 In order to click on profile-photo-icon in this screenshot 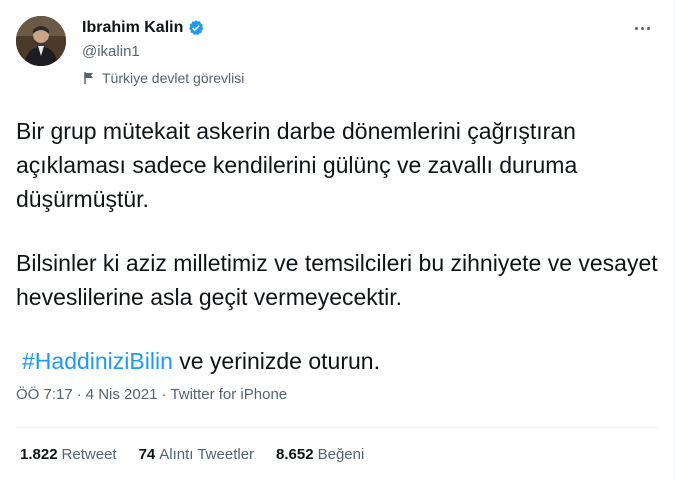, I will do `click(41, 41)`.